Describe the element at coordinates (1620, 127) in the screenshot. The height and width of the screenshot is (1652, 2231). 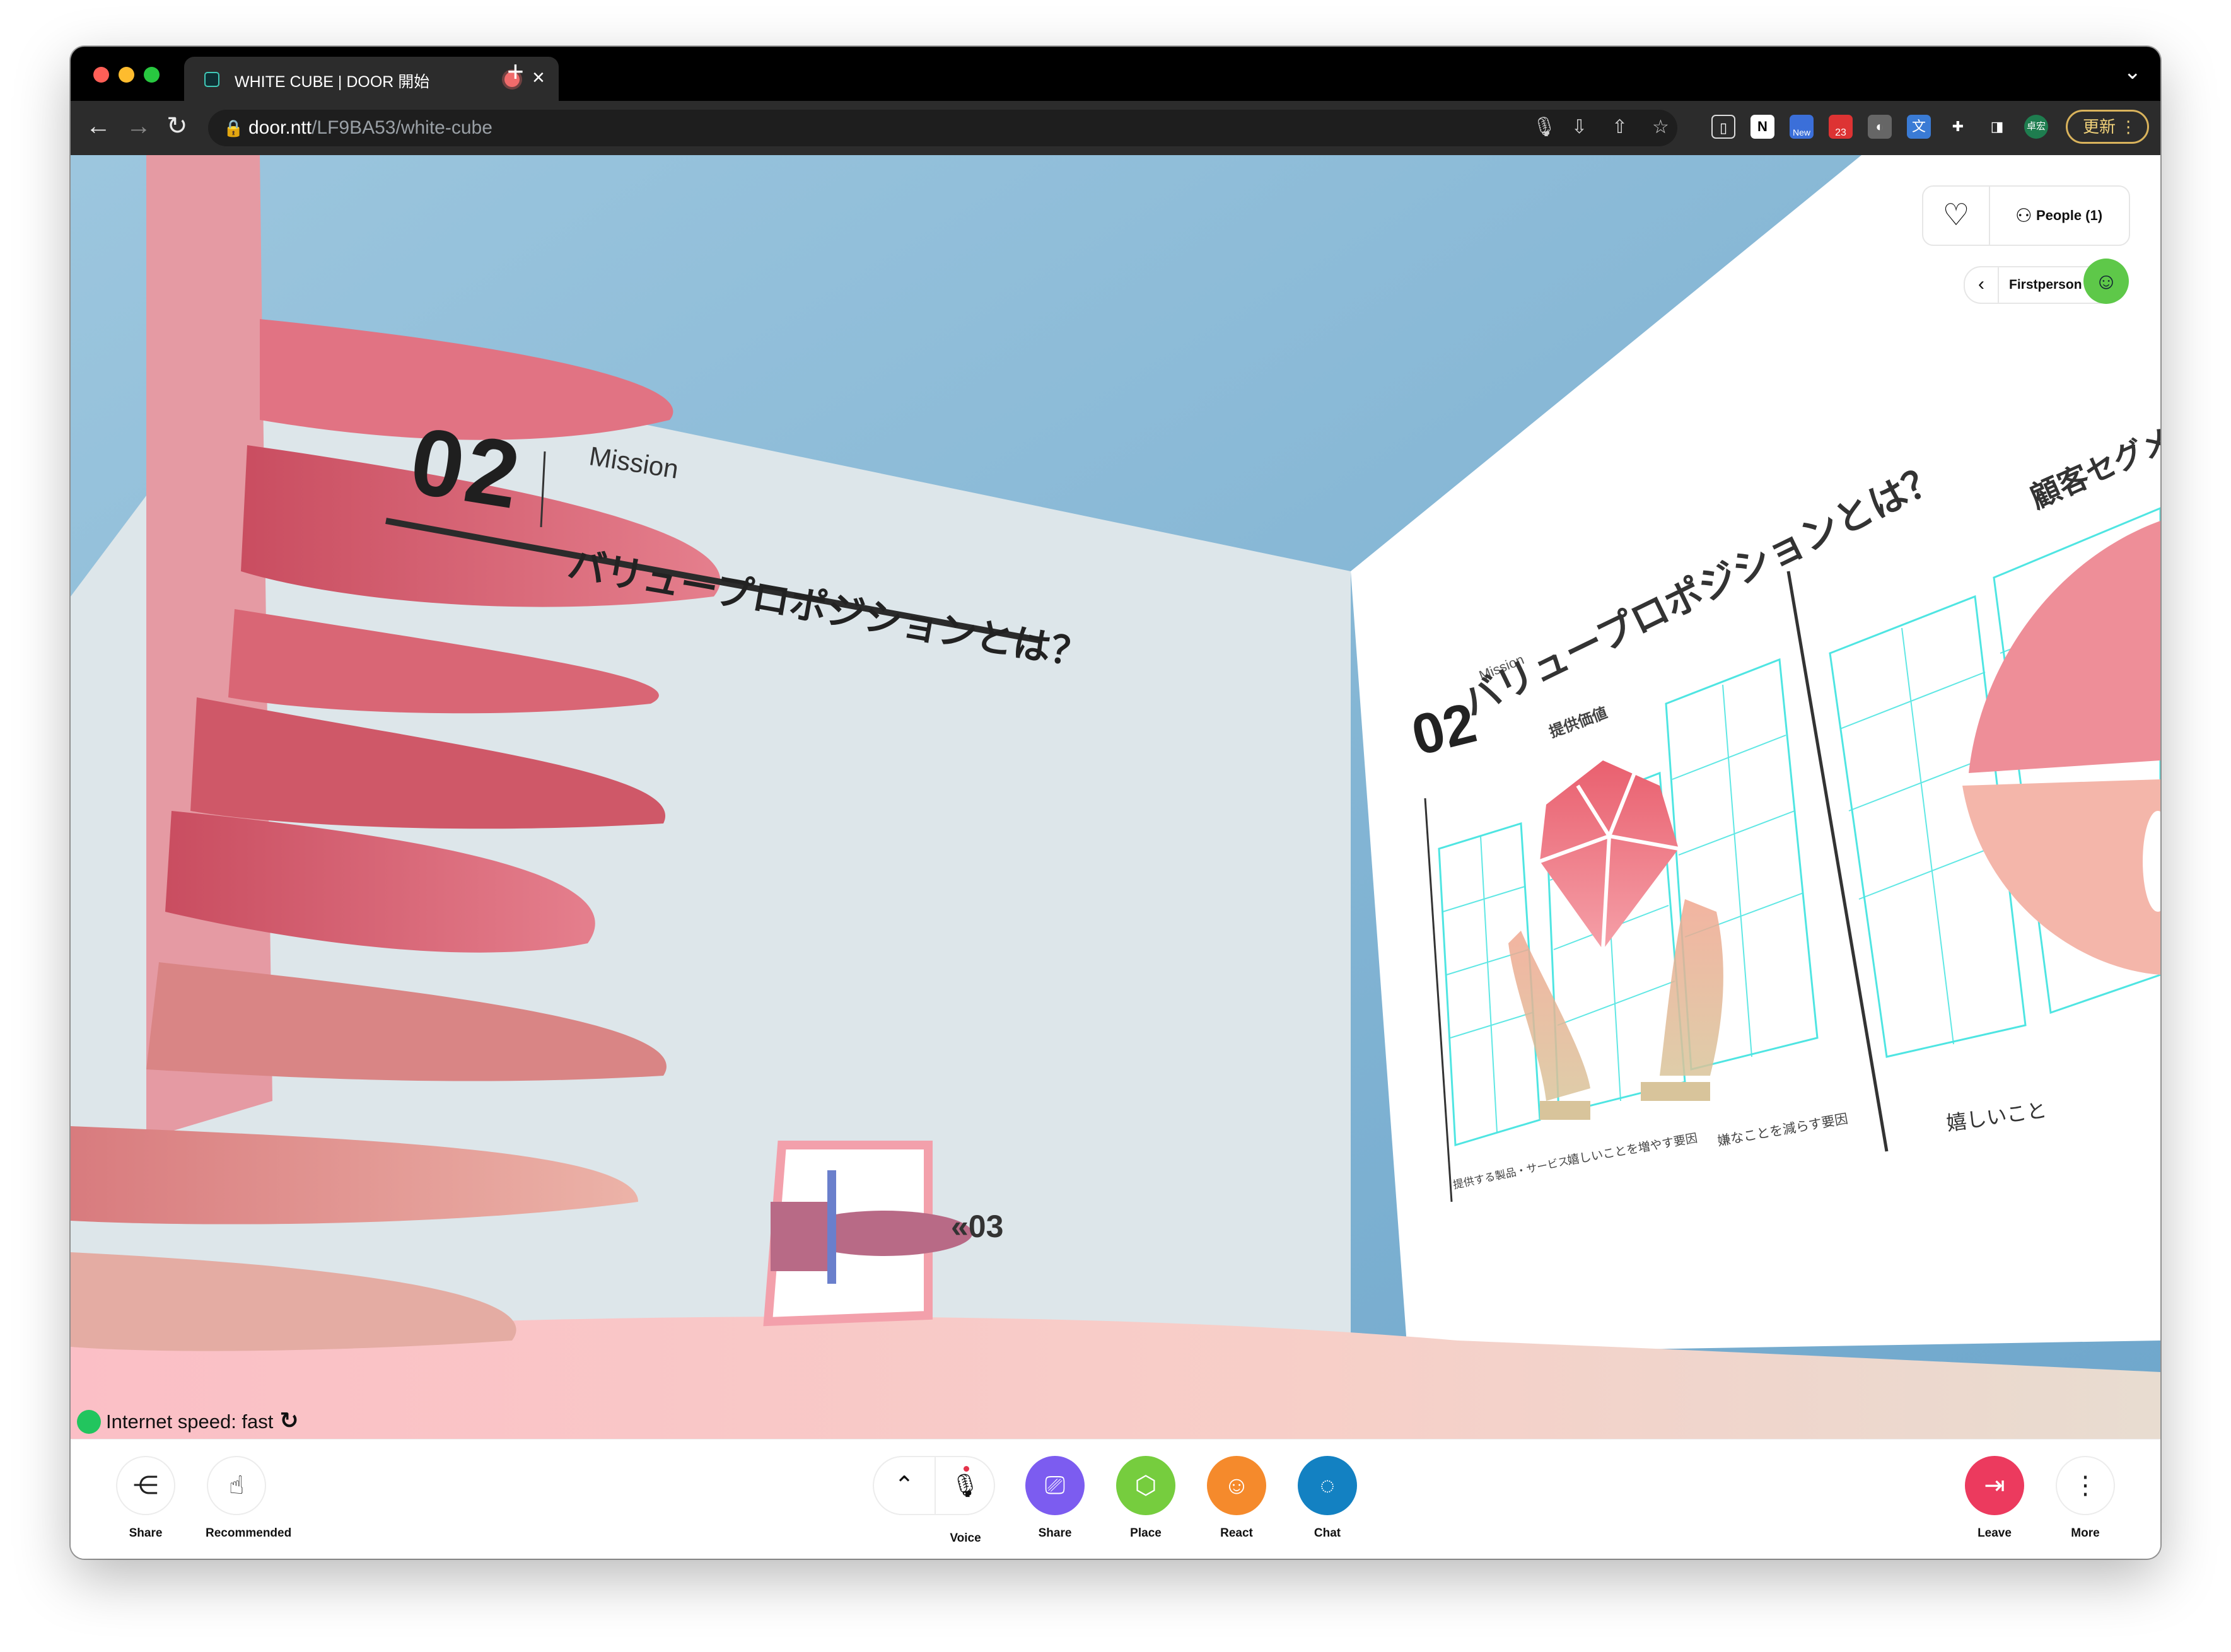
I see `share-page-icon: ⇧` at that location.